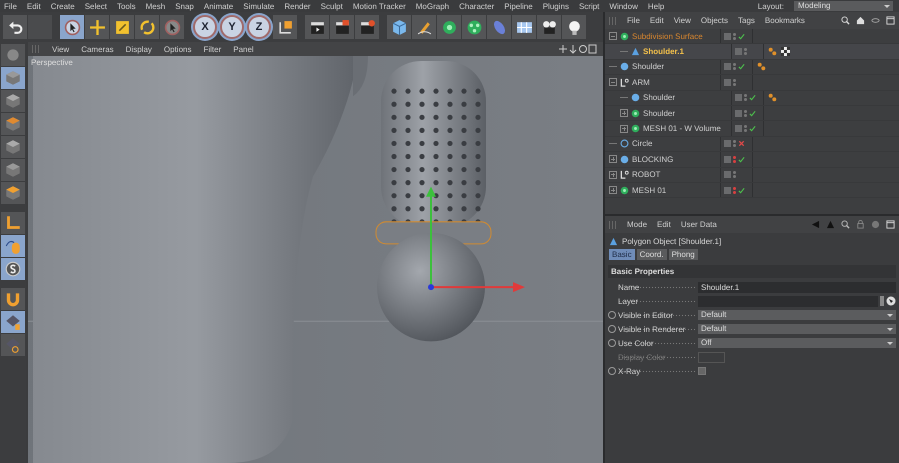 This screenshot has height=463, width=899. What do you see at coordinates (259, 27) in the screenshot?
I see `axis-lock-button: Z` at bounding box center [259, 27].